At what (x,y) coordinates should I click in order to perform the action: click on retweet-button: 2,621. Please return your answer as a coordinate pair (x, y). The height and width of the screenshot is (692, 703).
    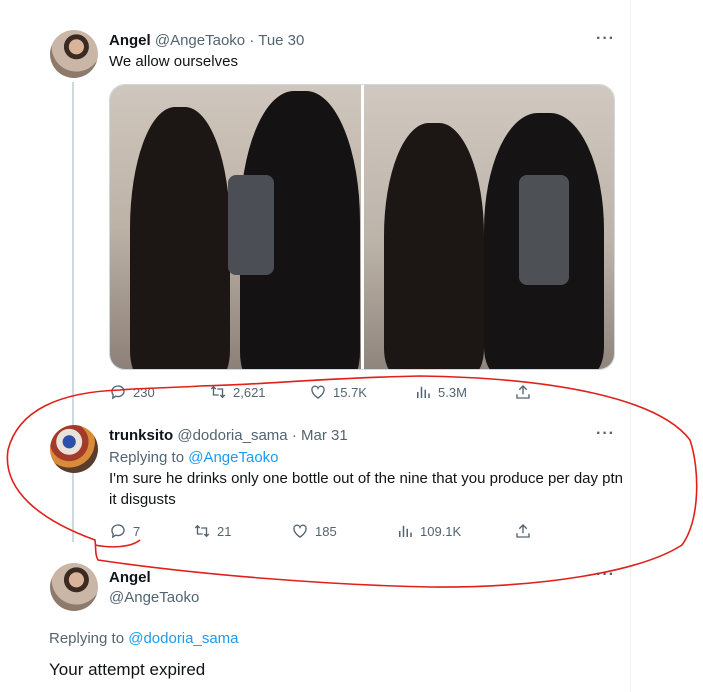
    Looking at the image, I should click on (237, 392).